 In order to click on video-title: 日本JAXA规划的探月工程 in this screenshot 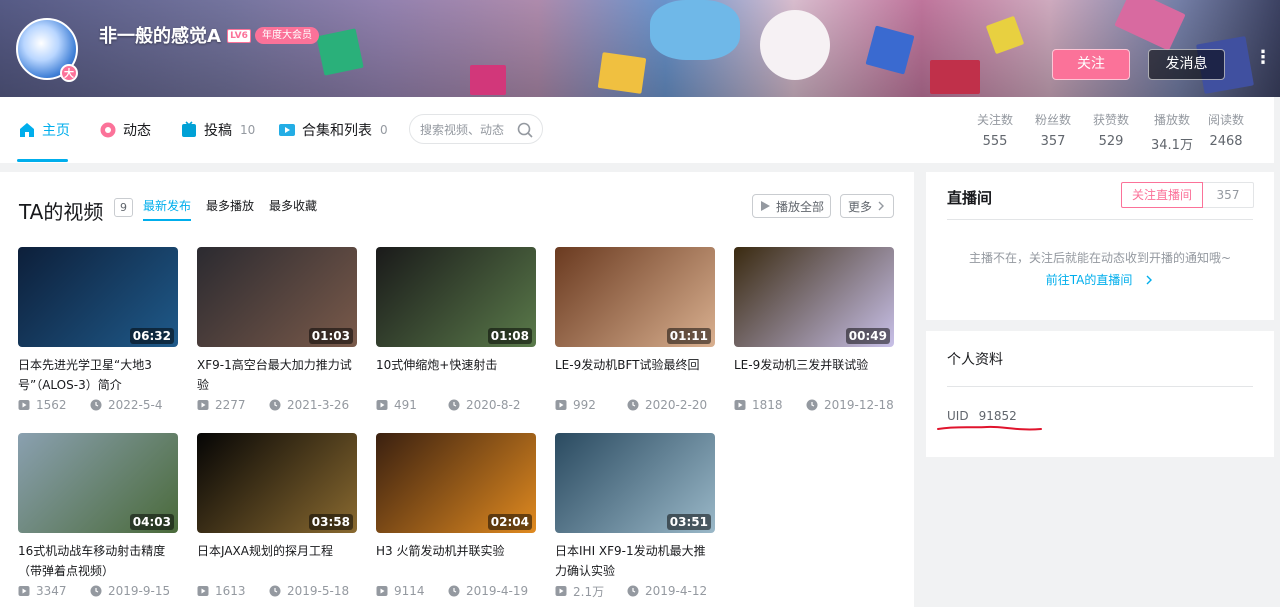, I will do `click(277, 561)`.